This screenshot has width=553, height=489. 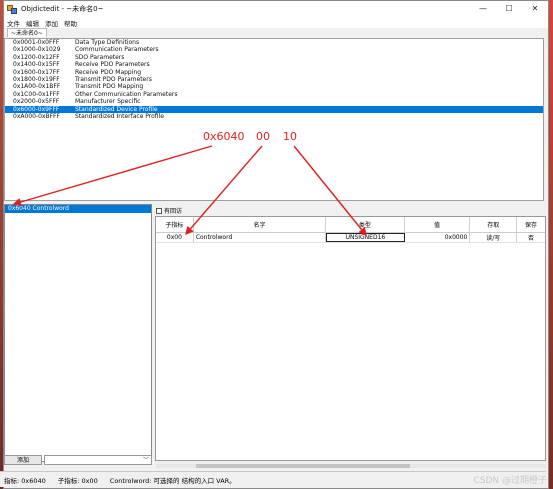 What do you see at coordinates (37, 50) in the screenshot?
I see `range-hex: 0x1000-0x1029` at bounding box center [37, 50].